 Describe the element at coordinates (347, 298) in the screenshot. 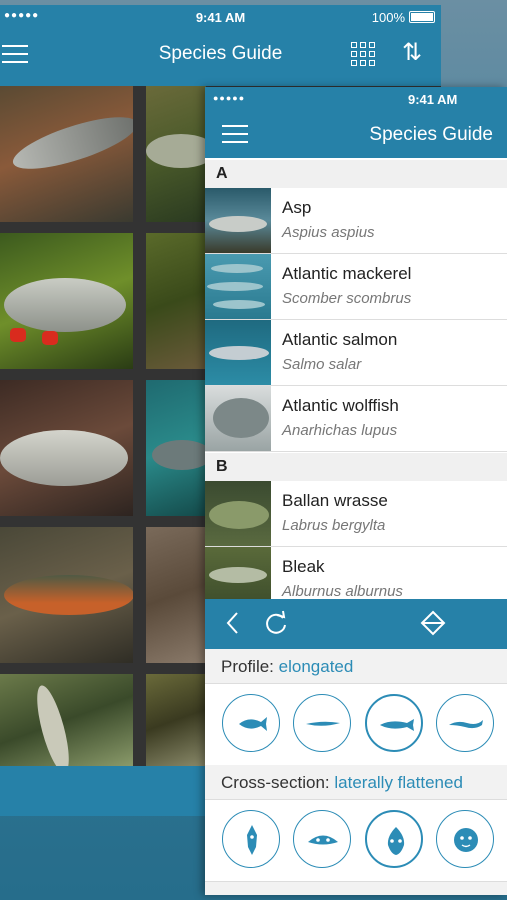

I see `species-latin-name: Scomber scombrus` at that location.